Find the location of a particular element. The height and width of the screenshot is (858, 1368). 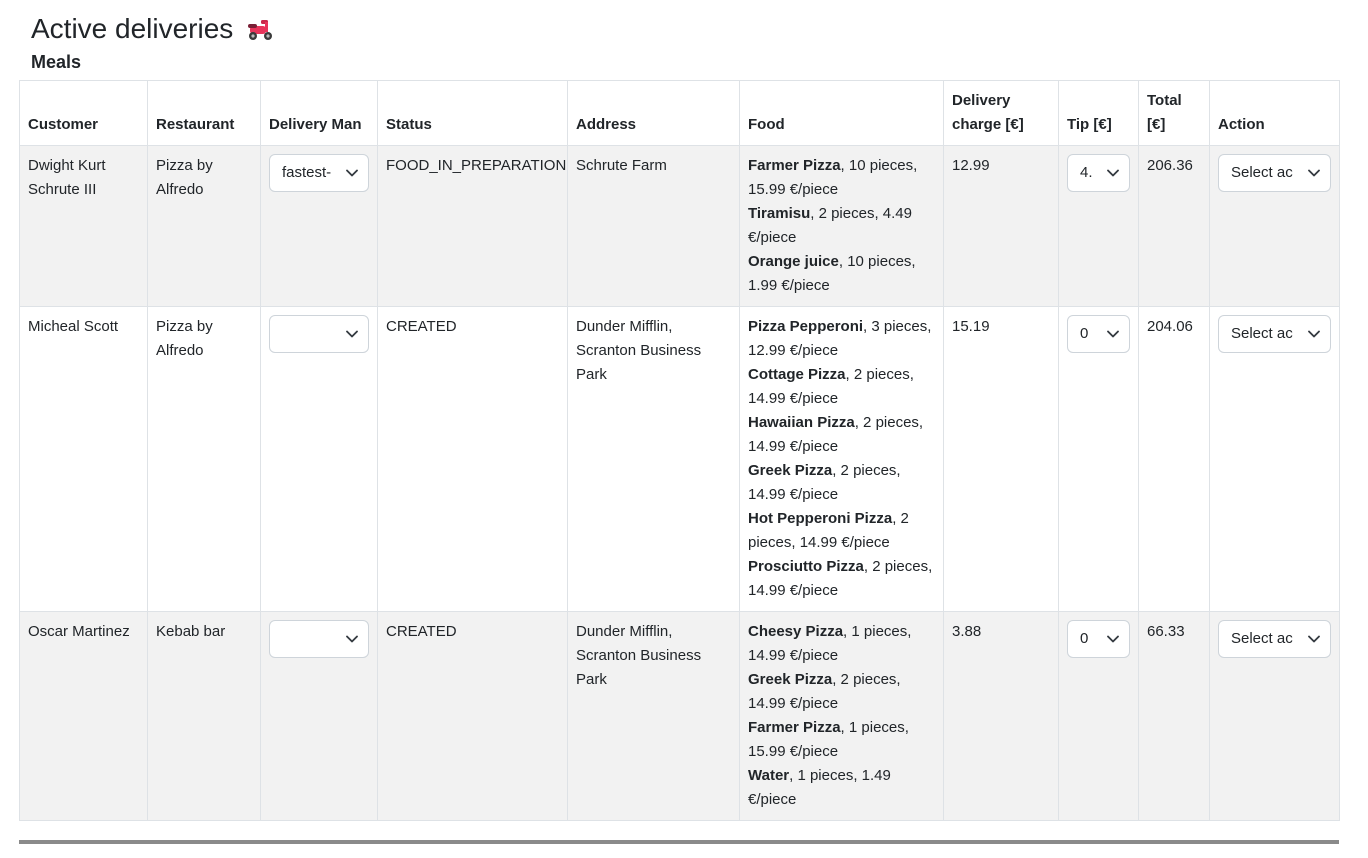

food-item: Farmer Pizza, 10 pieces, 15.99 €/piece is located at coordinates (841, 178).